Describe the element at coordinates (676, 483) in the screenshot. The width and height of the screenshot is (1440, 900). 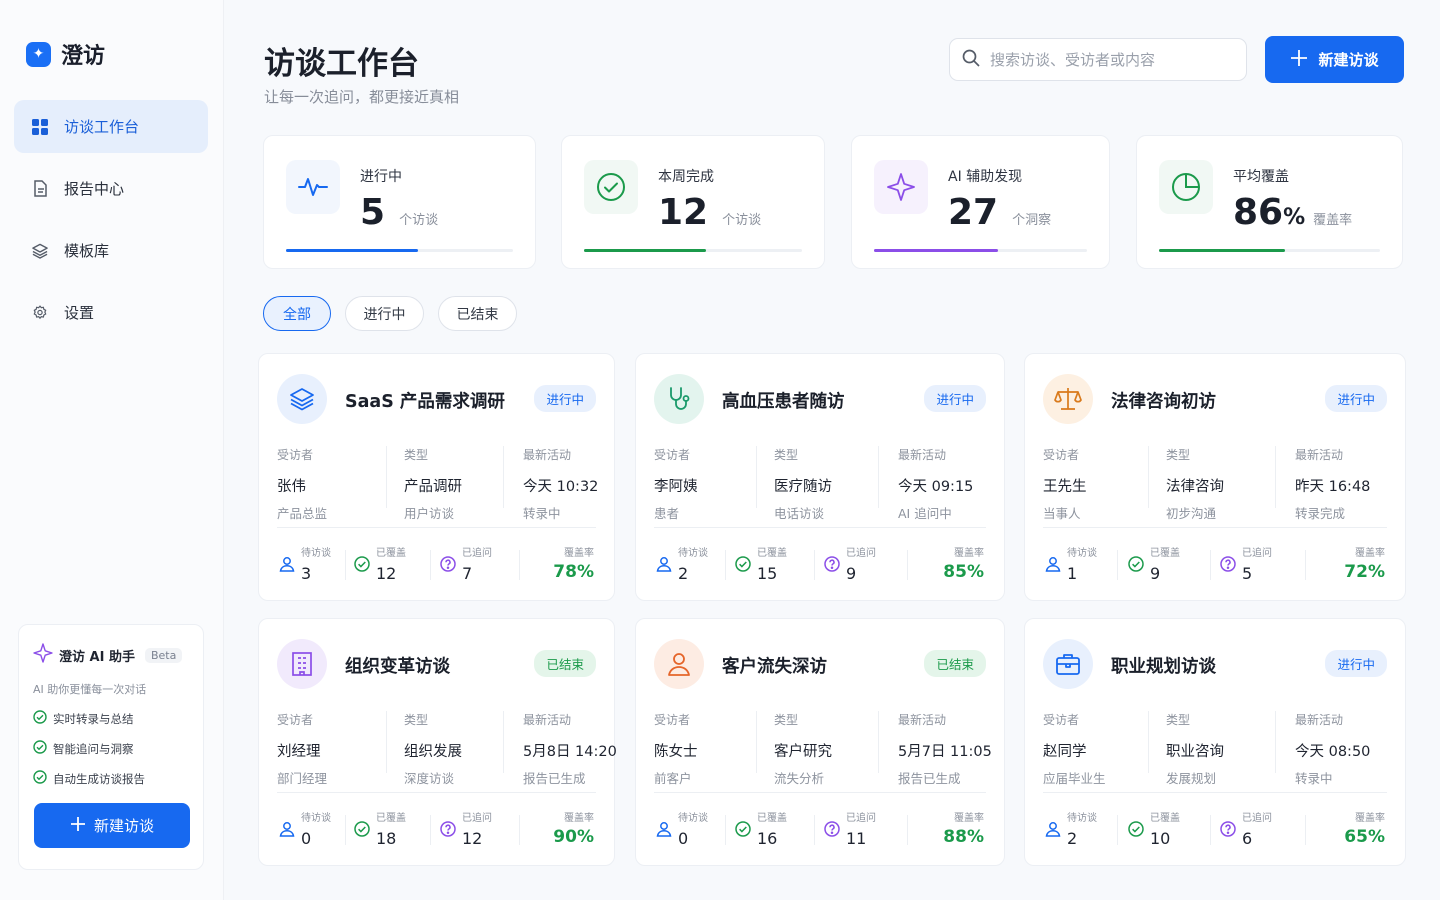
I see `interviewee-column: 受访者 李阿姨 患者` at that location.